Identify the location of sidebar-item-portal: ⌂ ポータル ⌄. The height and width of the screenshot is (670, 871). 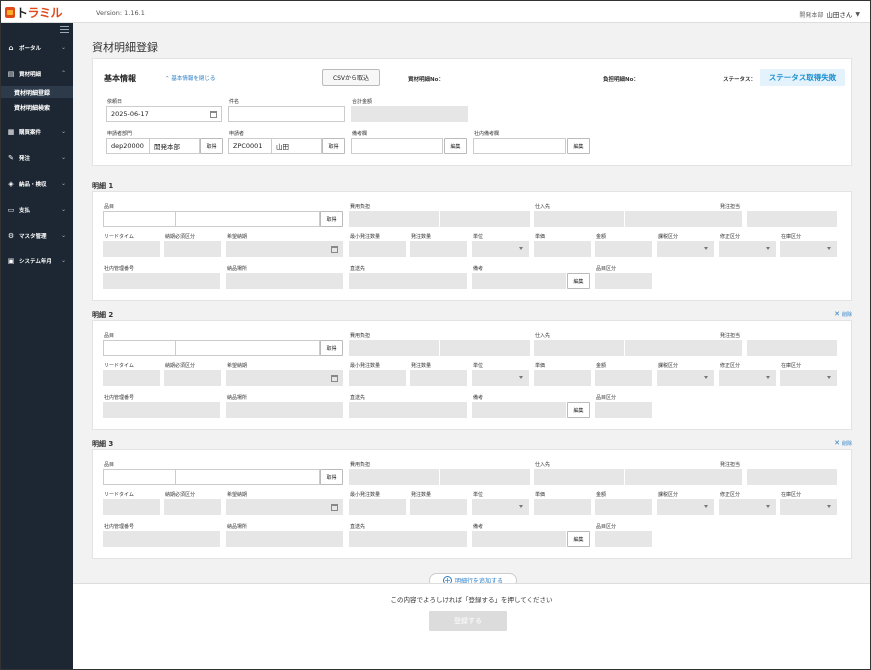
(37, 48).